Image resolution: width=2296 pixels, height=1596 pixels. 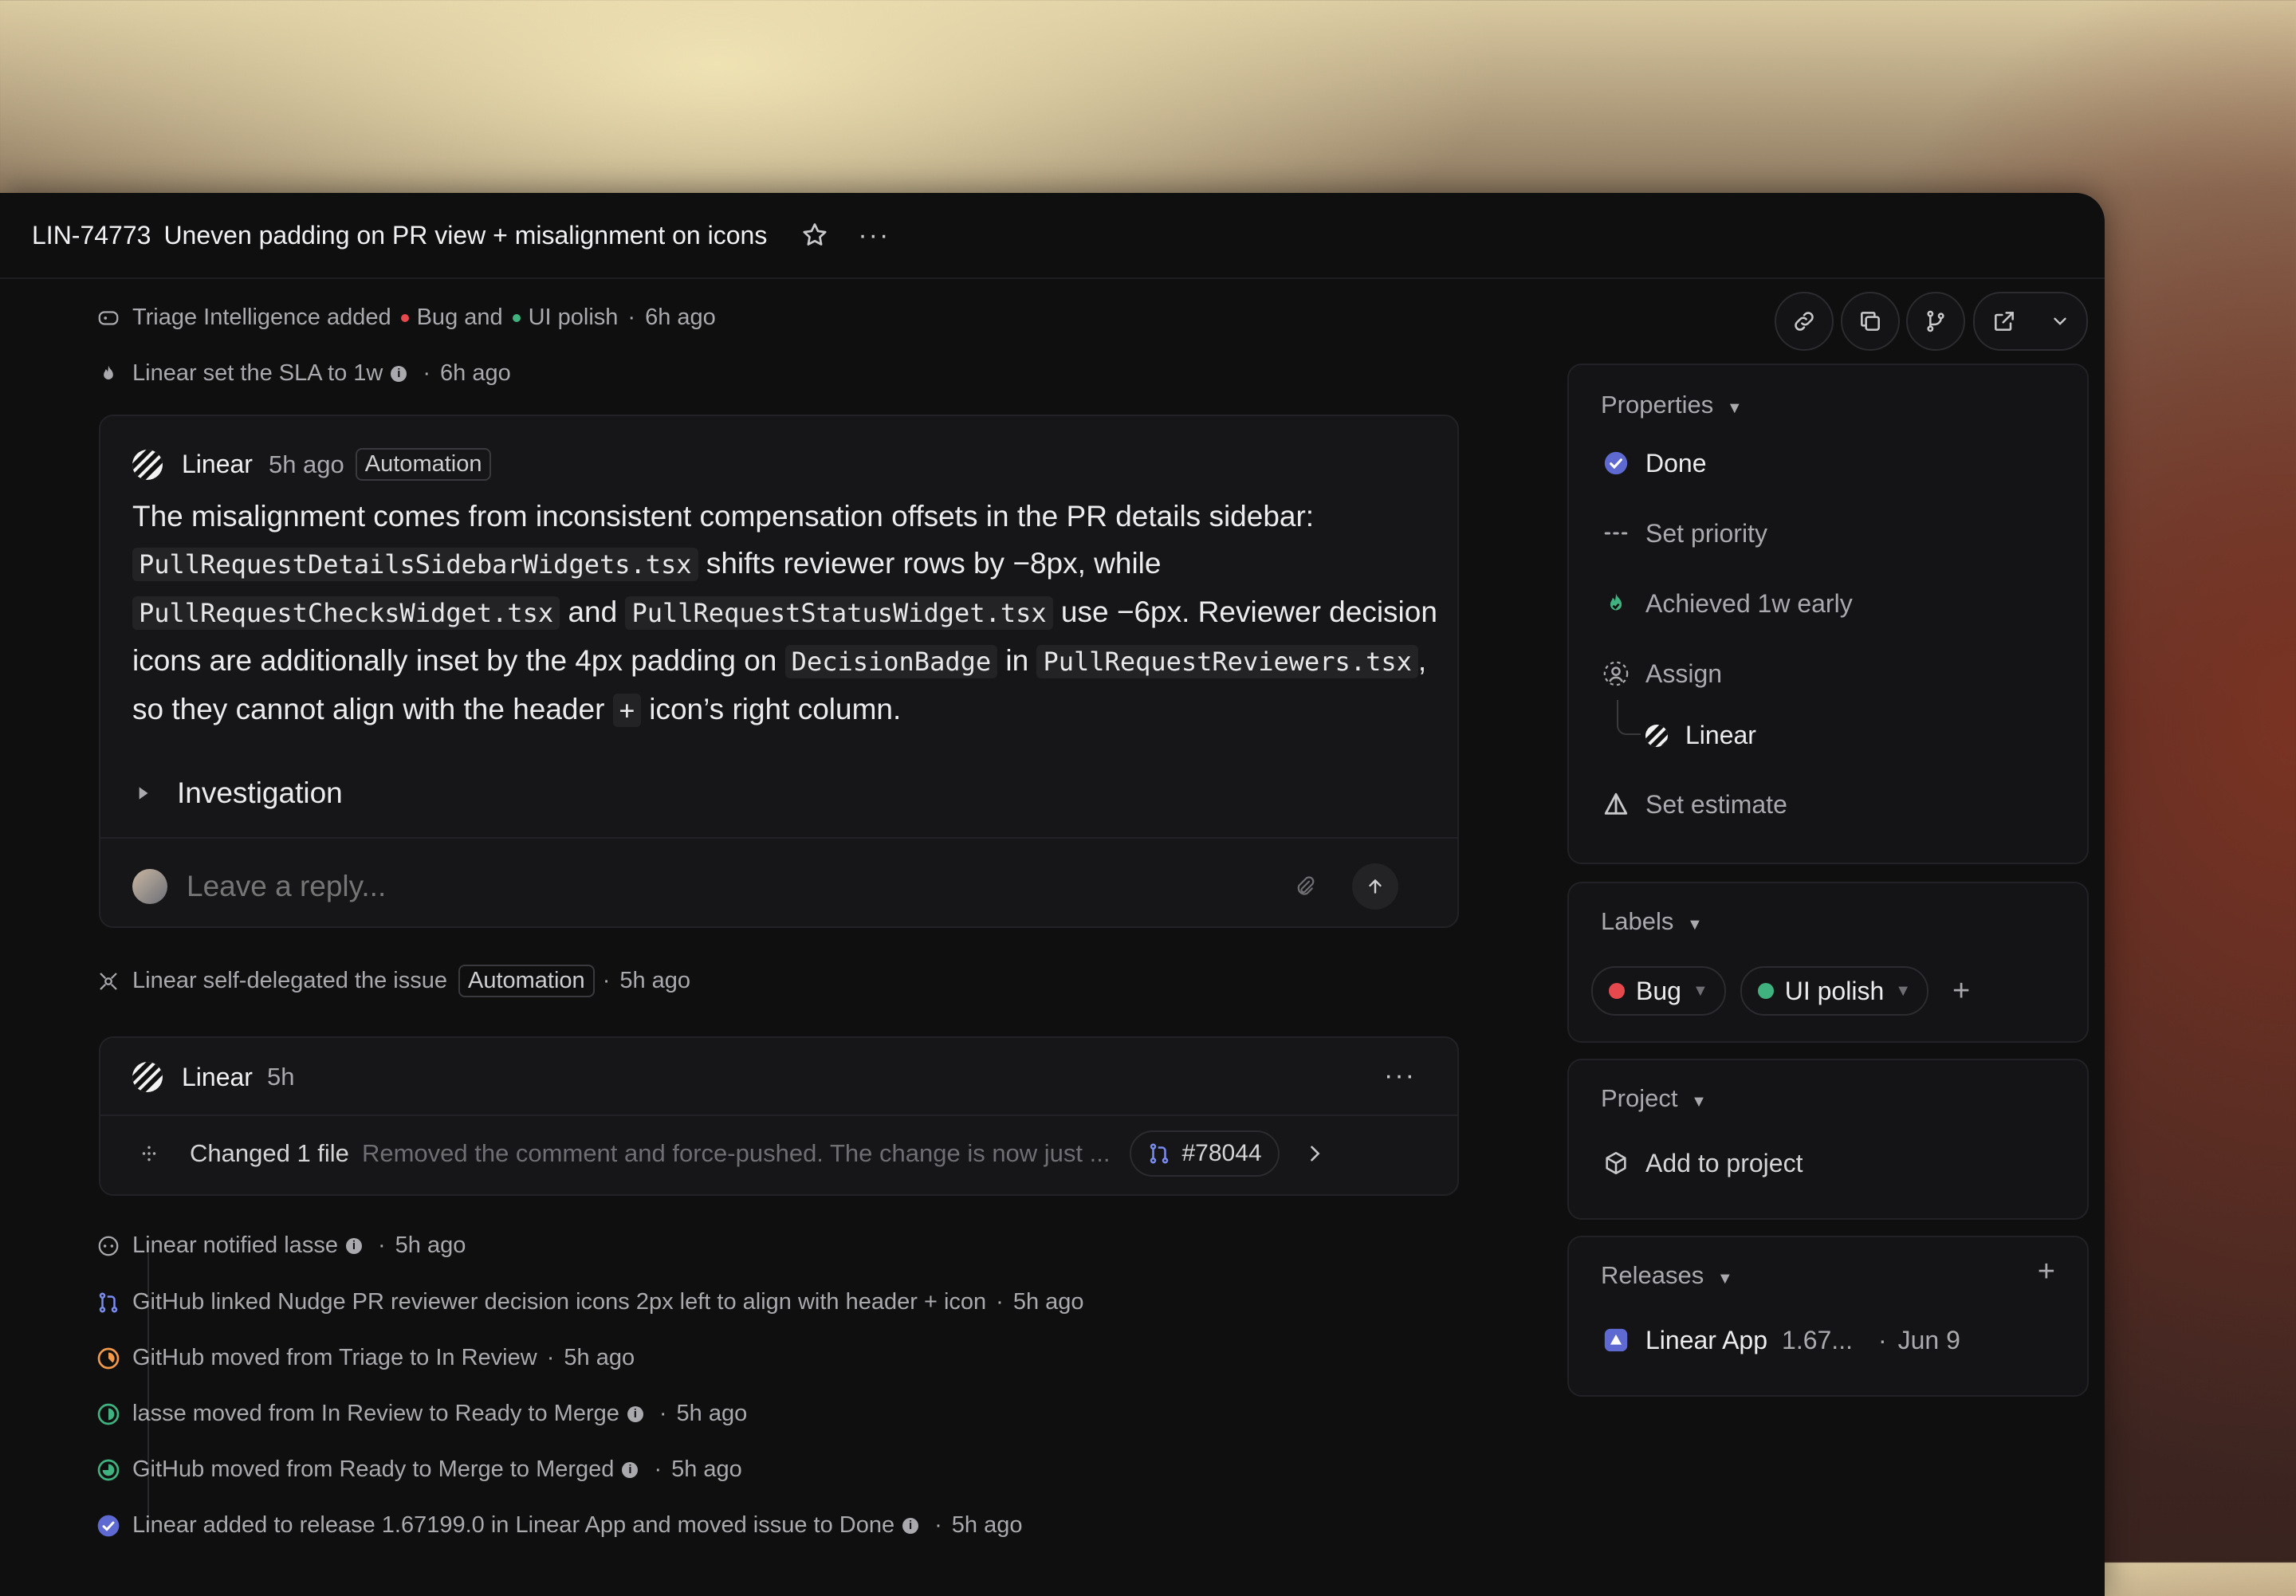 What do you see at coordinates (91, 235) in the screenshot?
I see `issue-id: LIN-74773` at bounding box center [91, 235].